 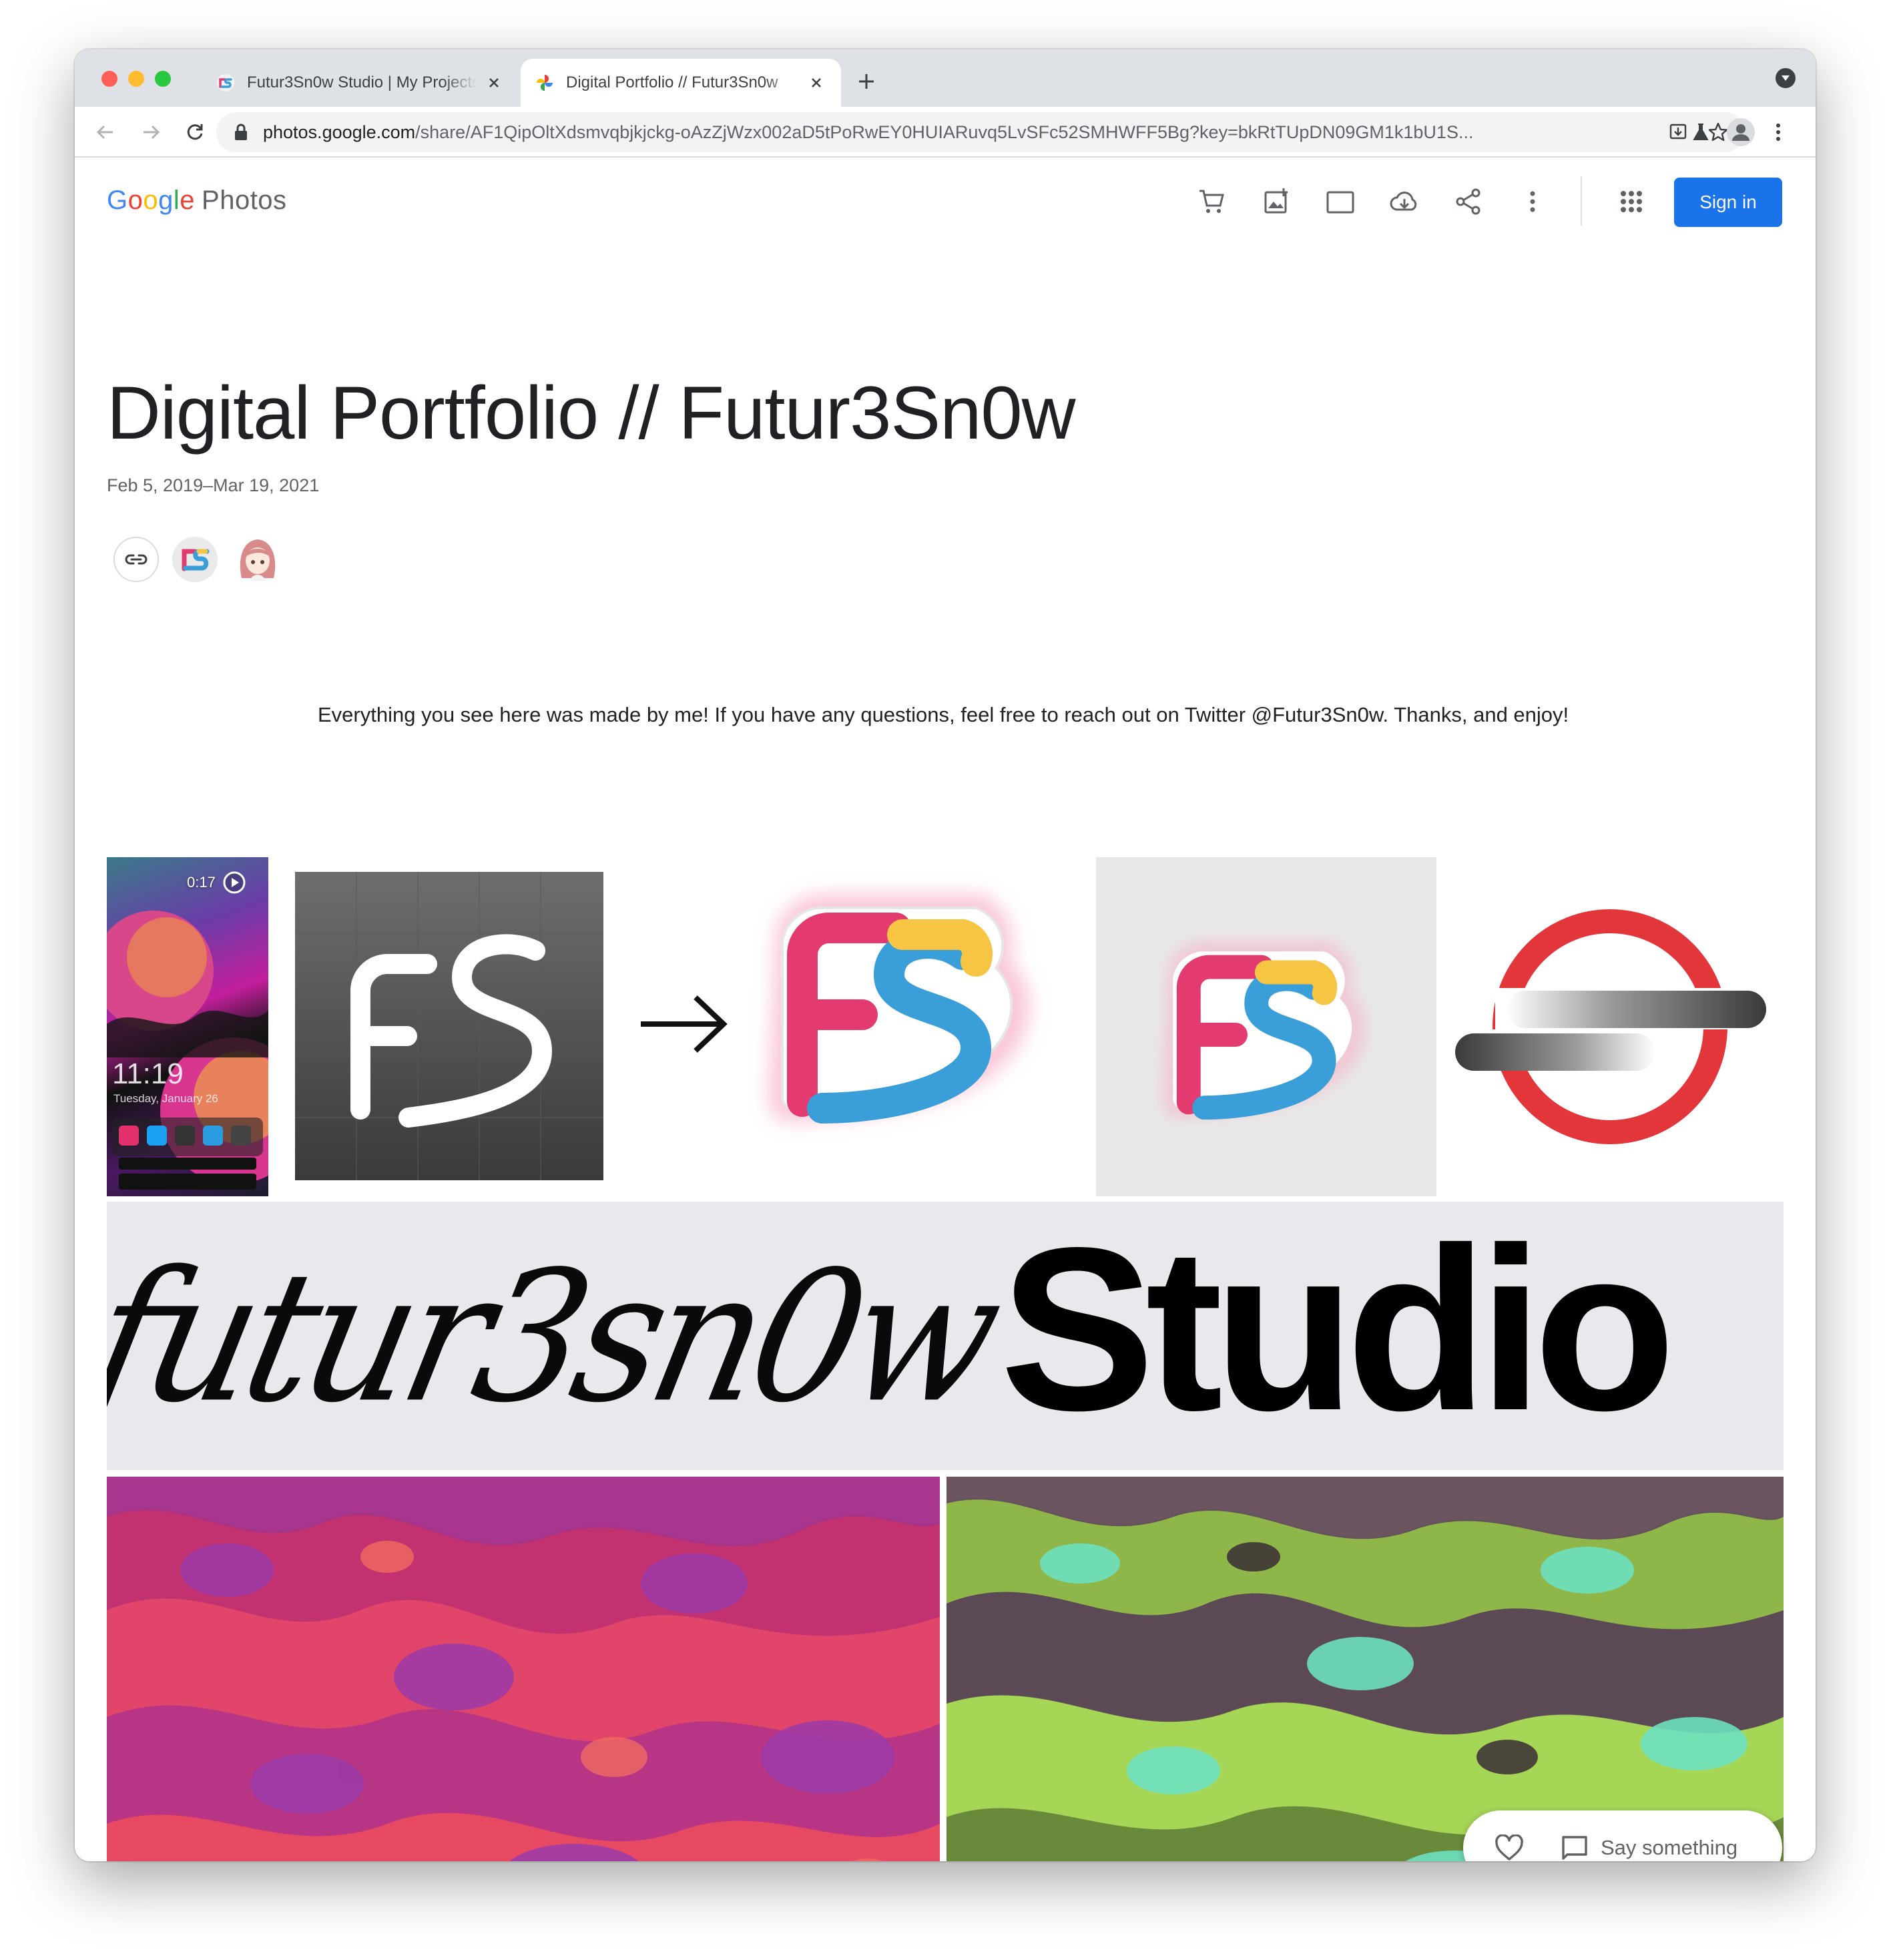 What do you see at coordinates (591, 413) in the screenshot?
I see `album-title: Digital Portfolio // Futur3Sn0w` at bounding box center [591, 413].